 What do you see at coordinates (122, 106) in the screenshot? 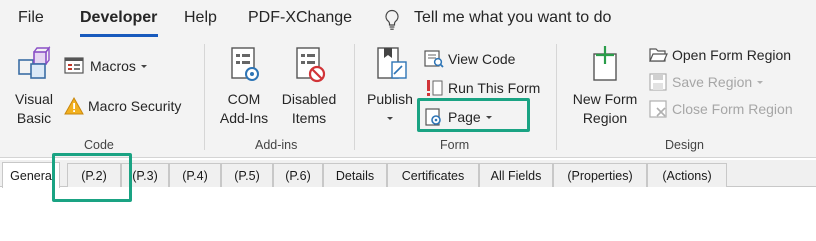
I see `macro-security-button: Macro Security` at bounding box center [122, 106].